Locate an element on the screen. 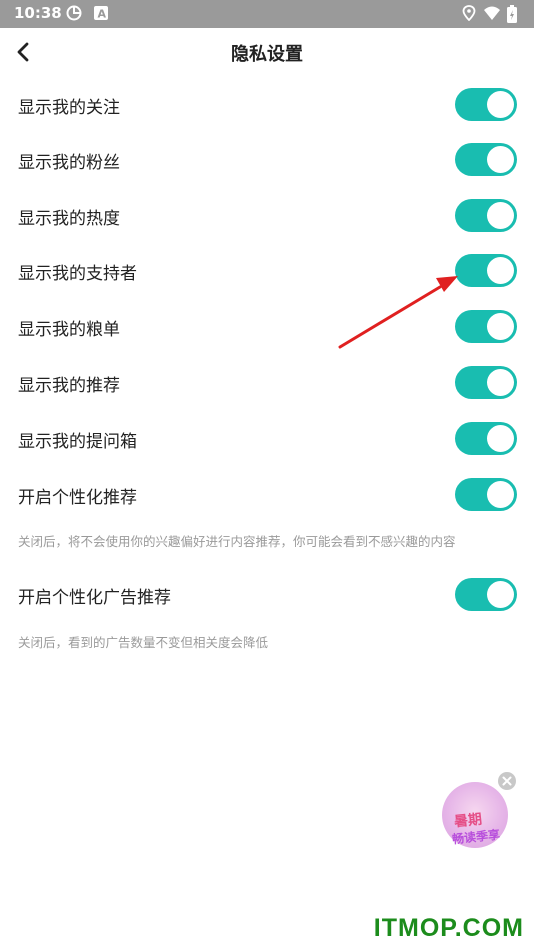 This screenshot has height=950, width=534. show-lists-toggle is located at coordinates (486, 326).